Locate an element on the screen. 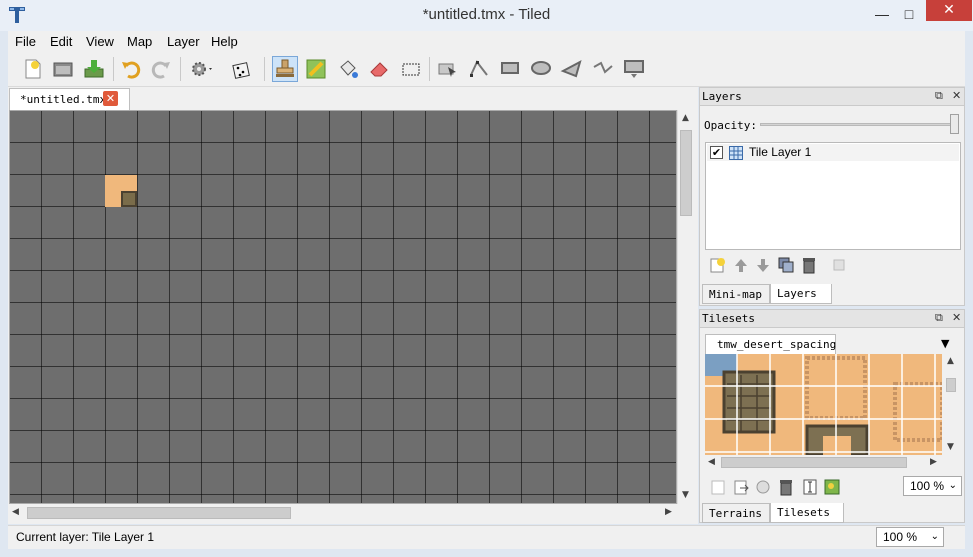  add-layer-icon is located at coordinates (718, 265).